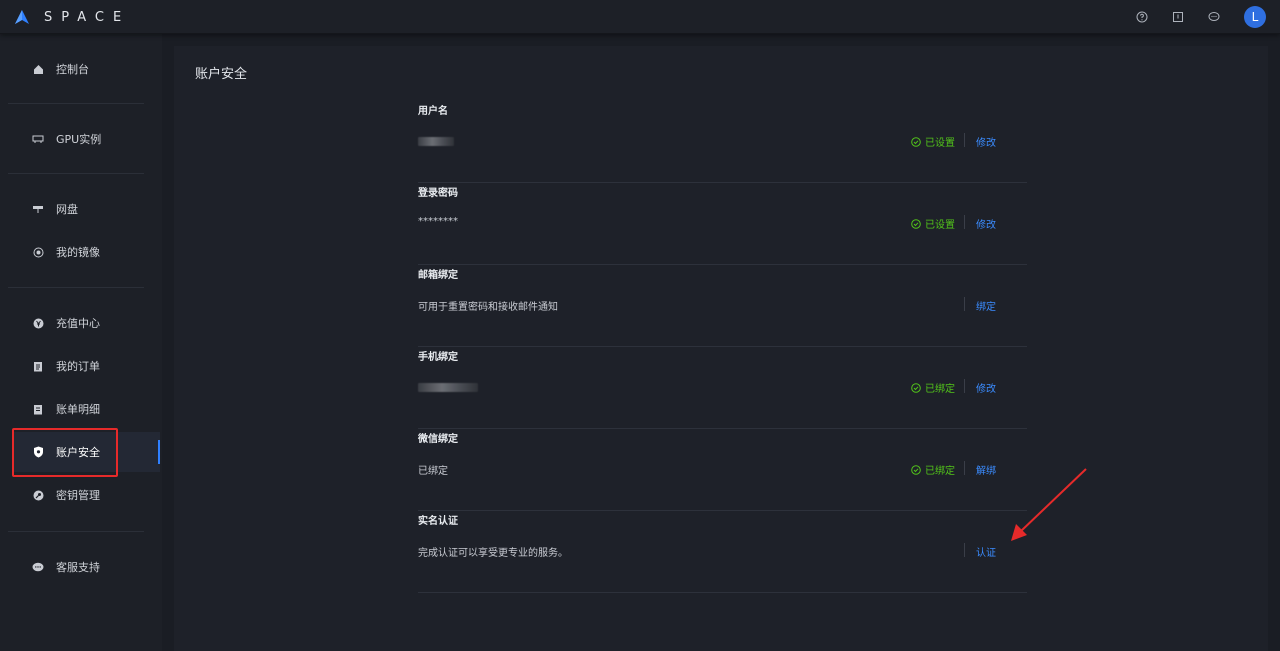 The width and height of the screenshot is (1280, 651). What do you see at coordinates (986, 305) in the screenshot?
I see `bind-email-link: 绑定` at bounding box center [986, 305].